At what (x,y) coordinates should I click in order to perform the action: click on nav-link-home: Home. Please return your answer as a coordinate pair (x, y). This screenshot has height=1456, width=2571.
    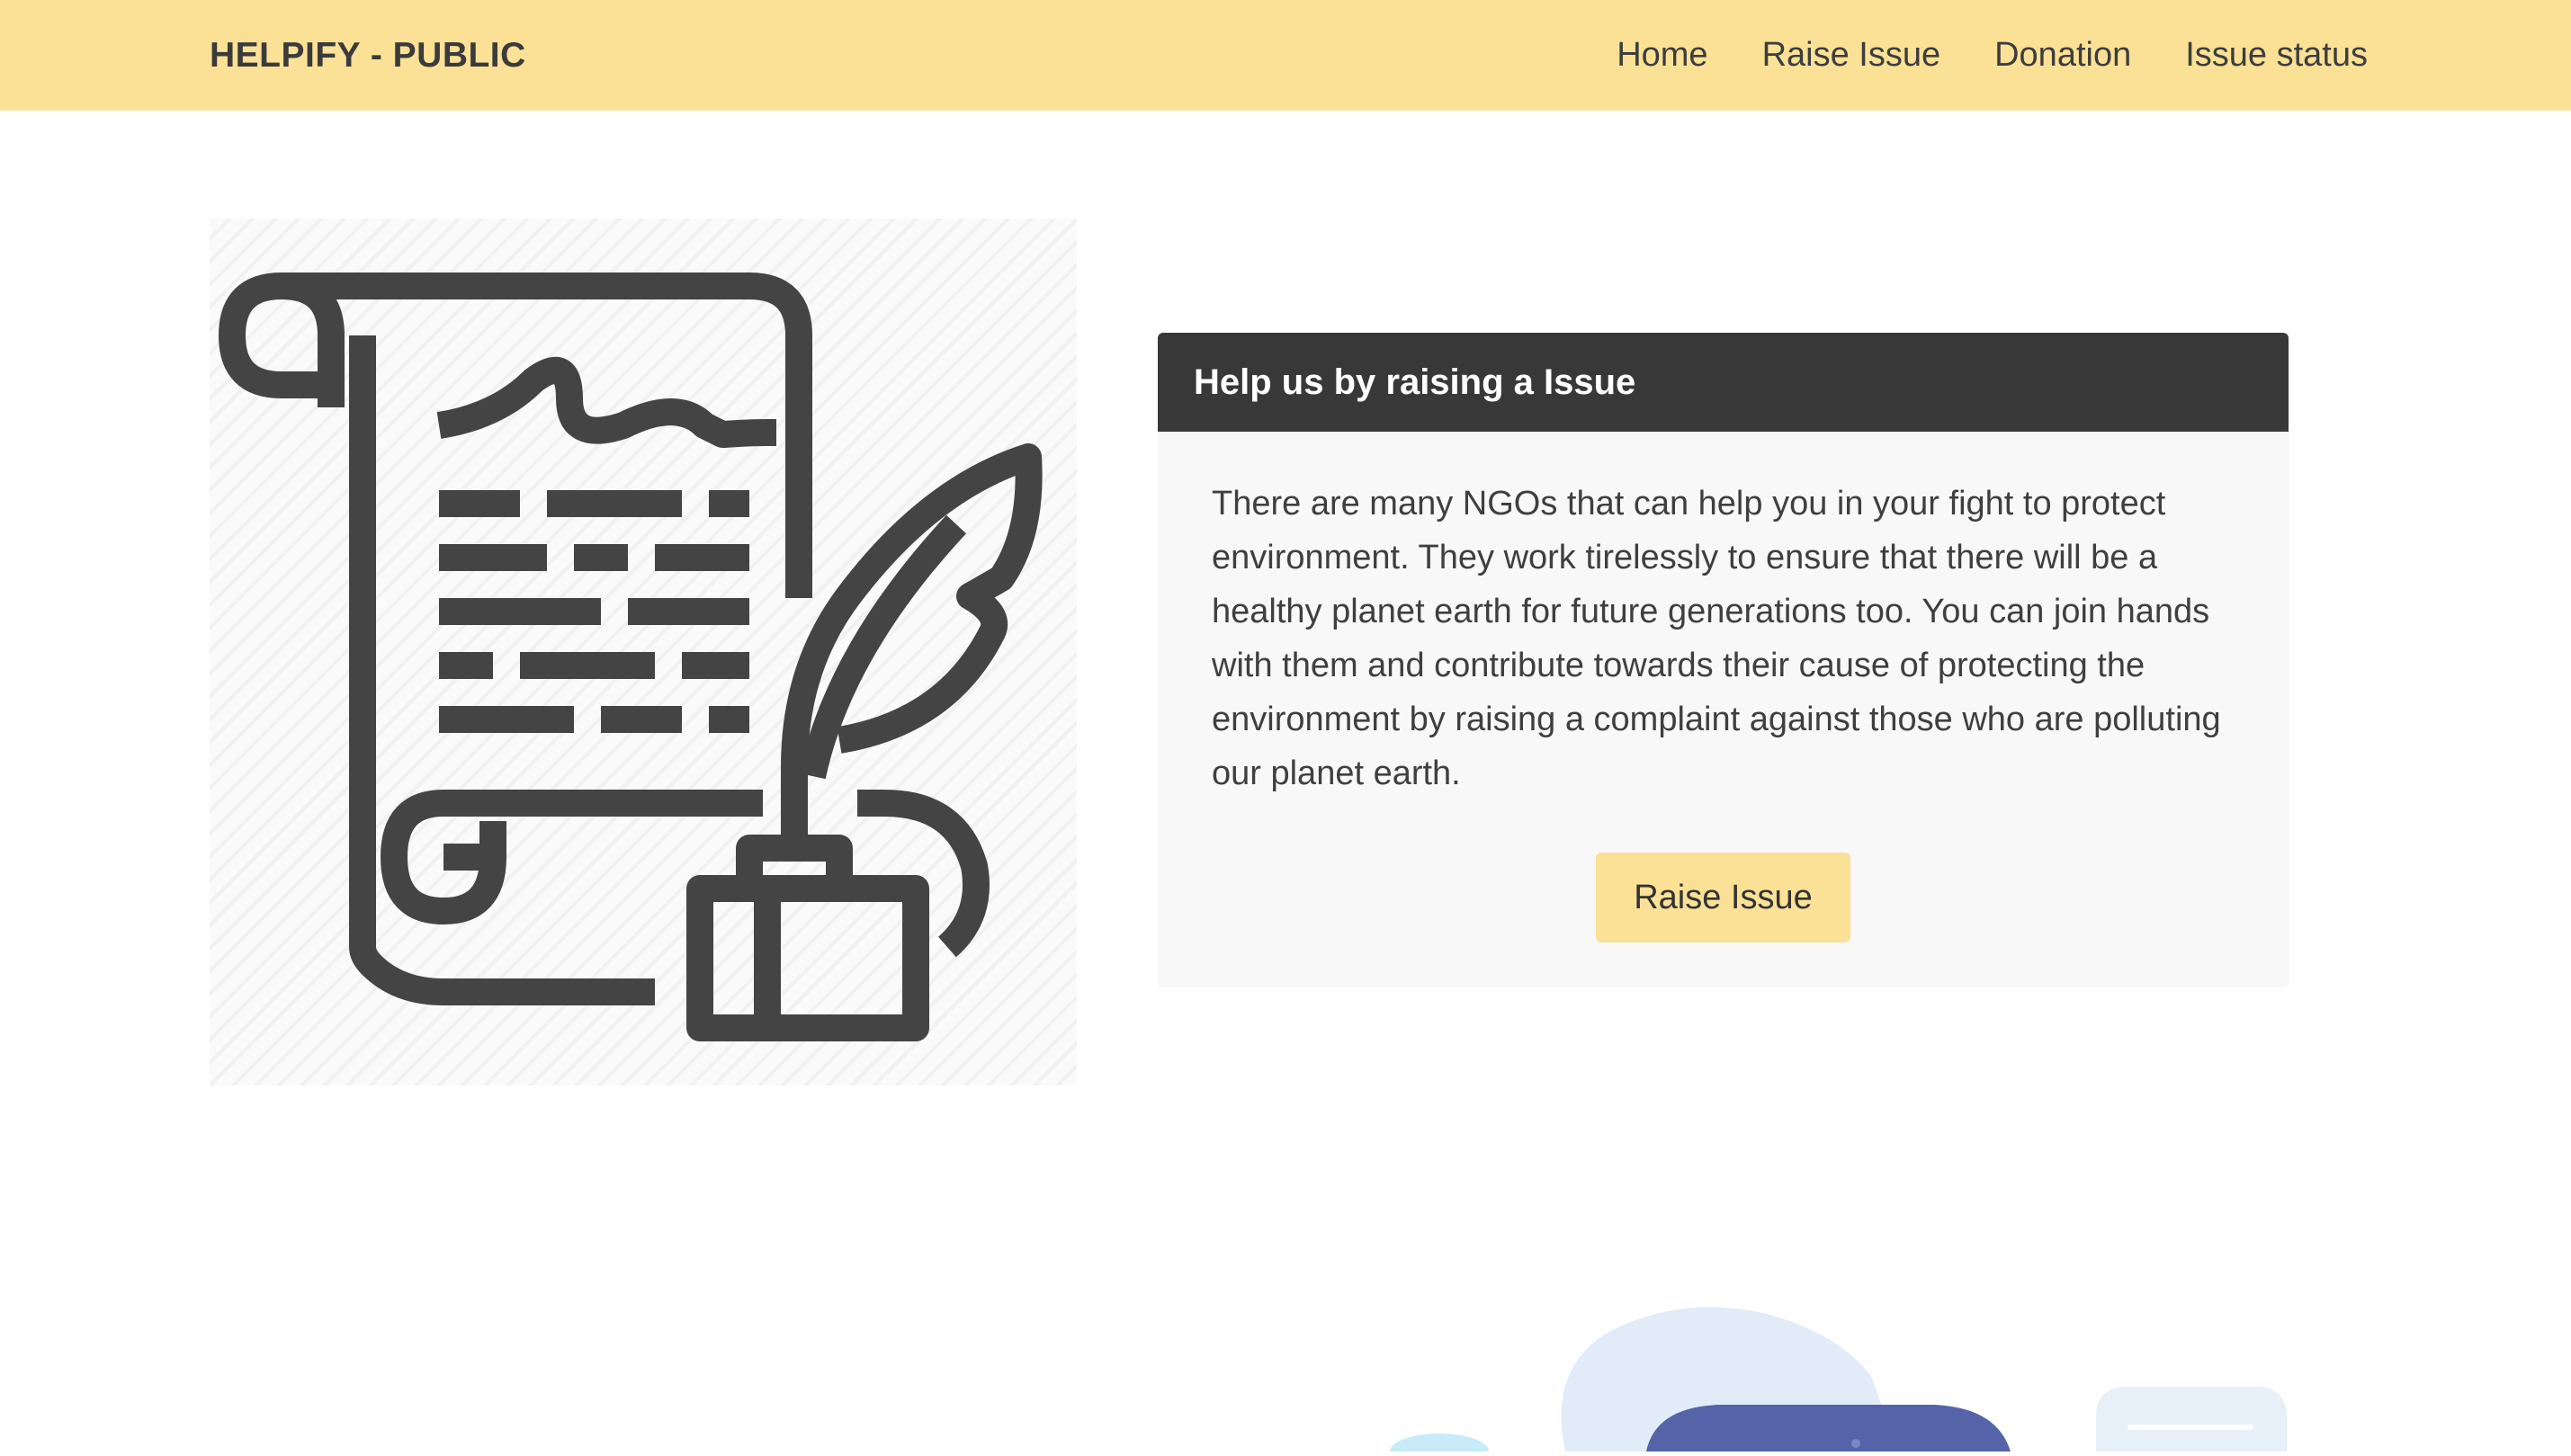
    Looking at the image, I should click on (1662, 56).